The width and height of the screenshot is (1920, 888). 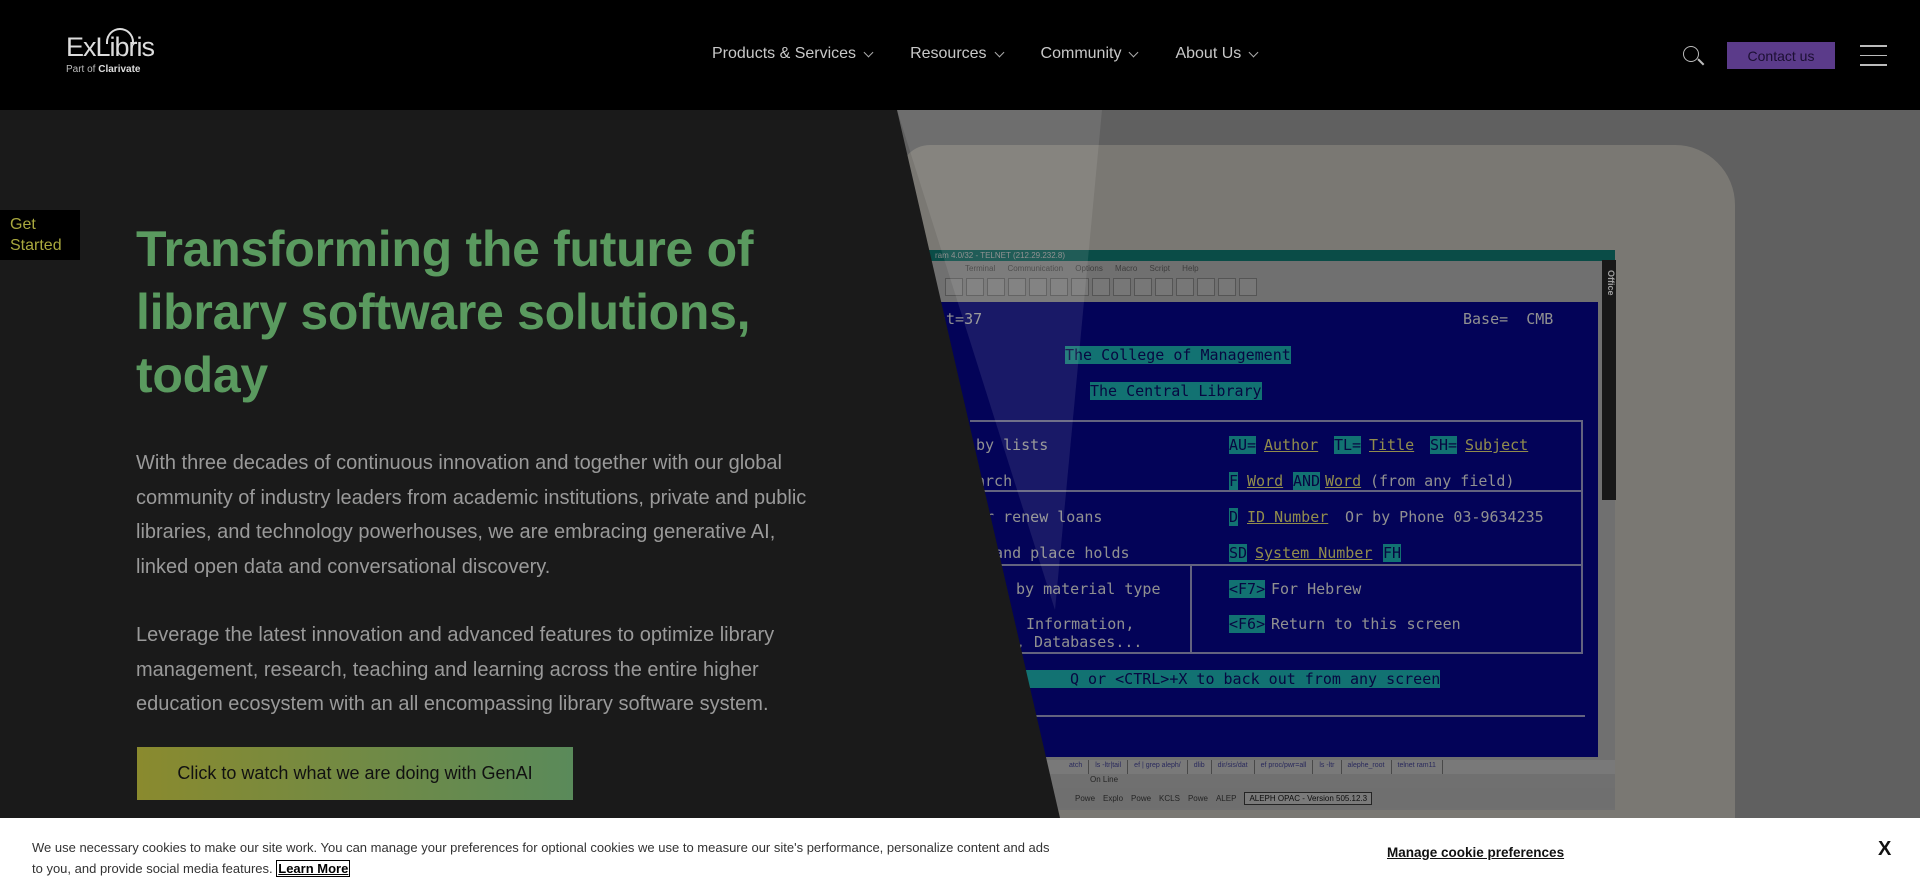 I want to click on hamburger-menu-icon, so click(x=1873, y=59).